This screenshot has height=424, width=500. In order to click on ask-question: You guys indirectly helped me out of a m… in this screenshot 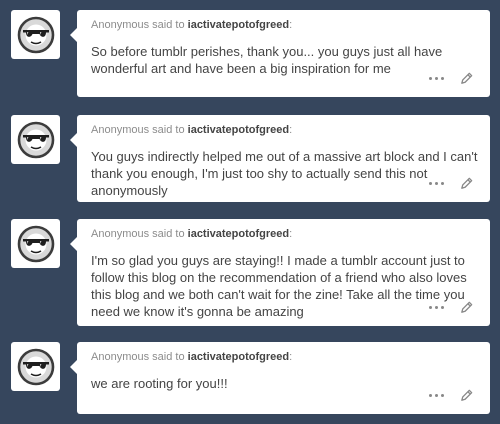, I will do `click(284, 173)`.